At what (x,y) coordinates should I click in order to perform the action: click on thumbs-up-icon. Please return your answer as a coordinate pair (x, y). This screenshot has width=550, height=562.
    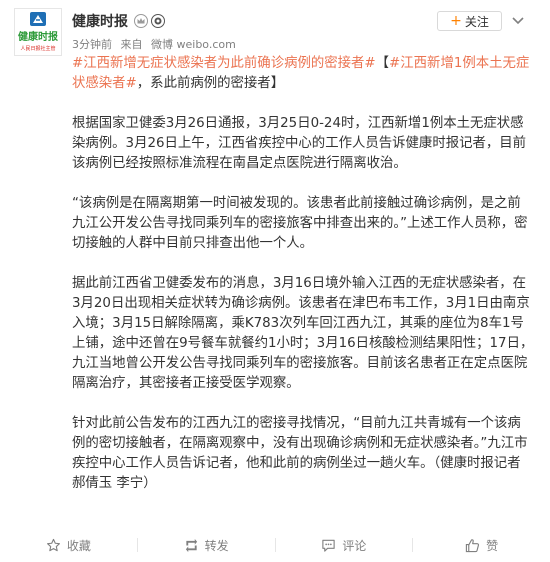
    Looking at the image, I should click on (472, 545).